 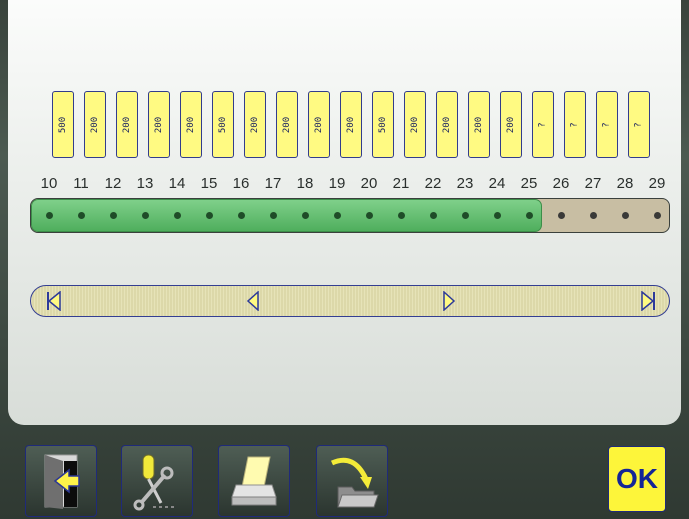 What do you see at coordinates (497, 183) in the screenshot?
I see `index-number: 24` at bounding box center [497, 183].